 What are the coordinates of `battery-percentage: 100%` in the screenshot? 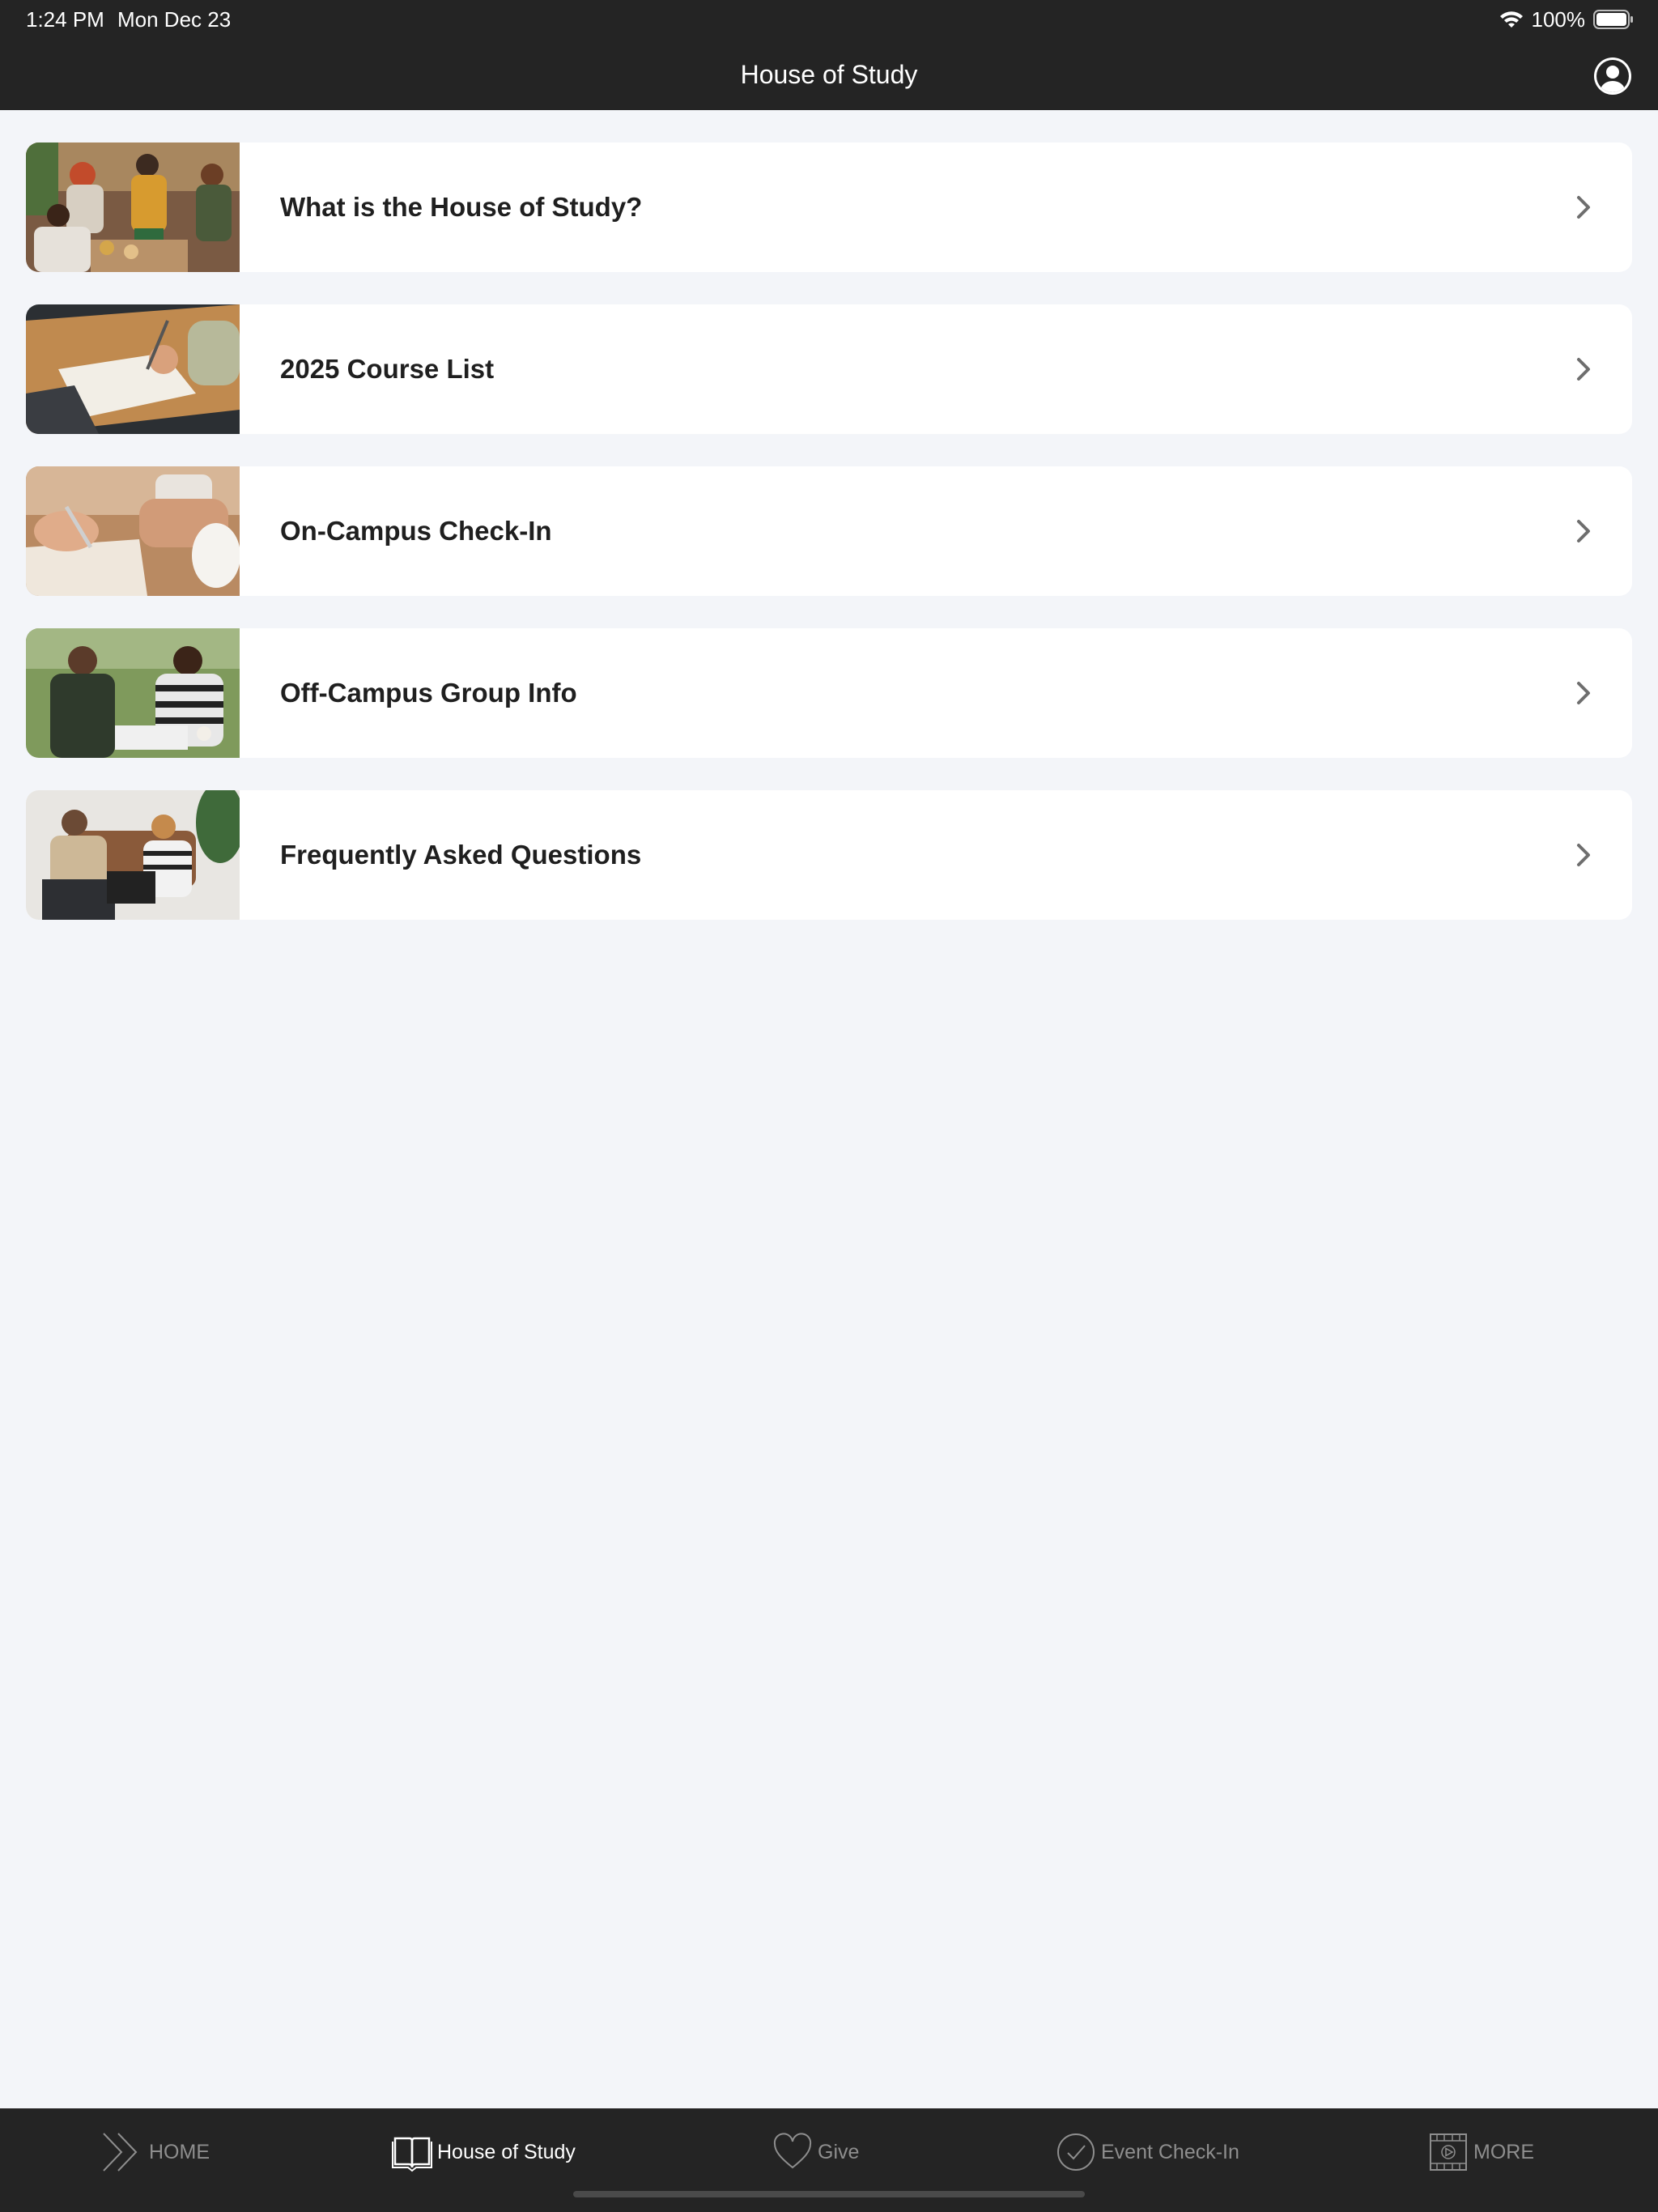 It's located at (1558, 19).